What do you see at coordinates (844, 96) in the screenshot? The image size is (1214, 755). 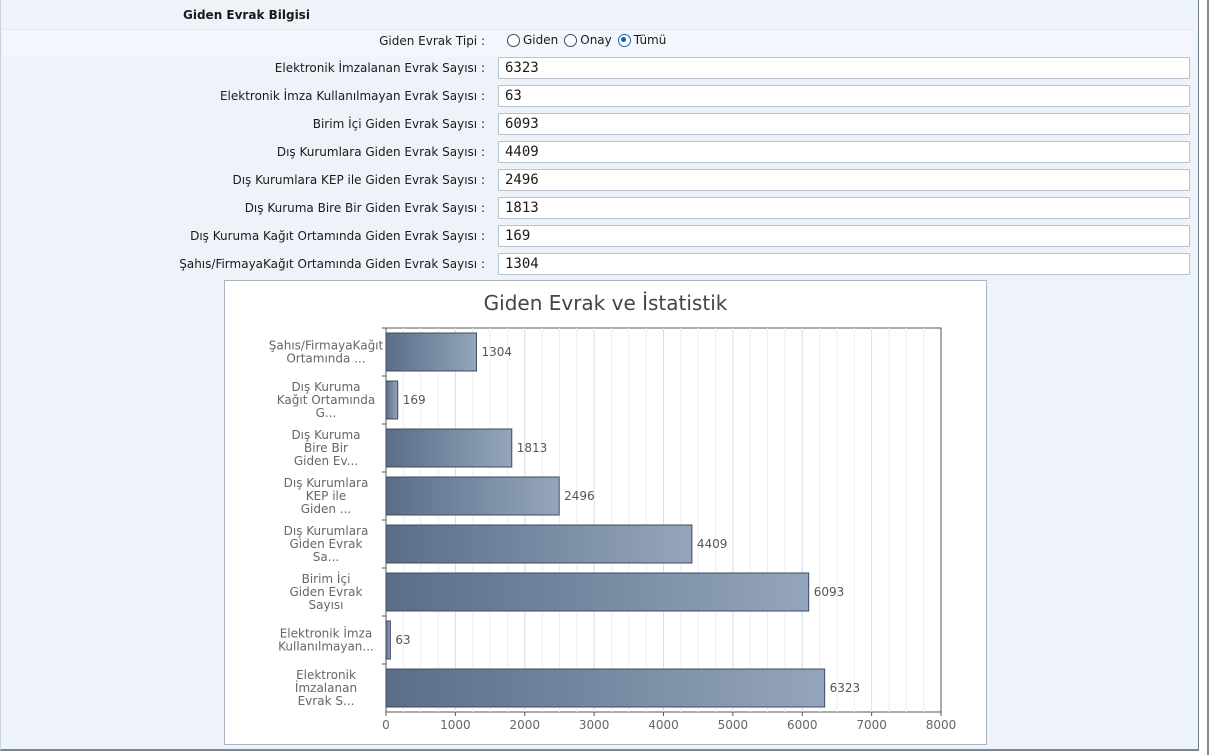 I see `e-imza-kullanilmayan-count-field: 63` at bounding box center [844, 96].